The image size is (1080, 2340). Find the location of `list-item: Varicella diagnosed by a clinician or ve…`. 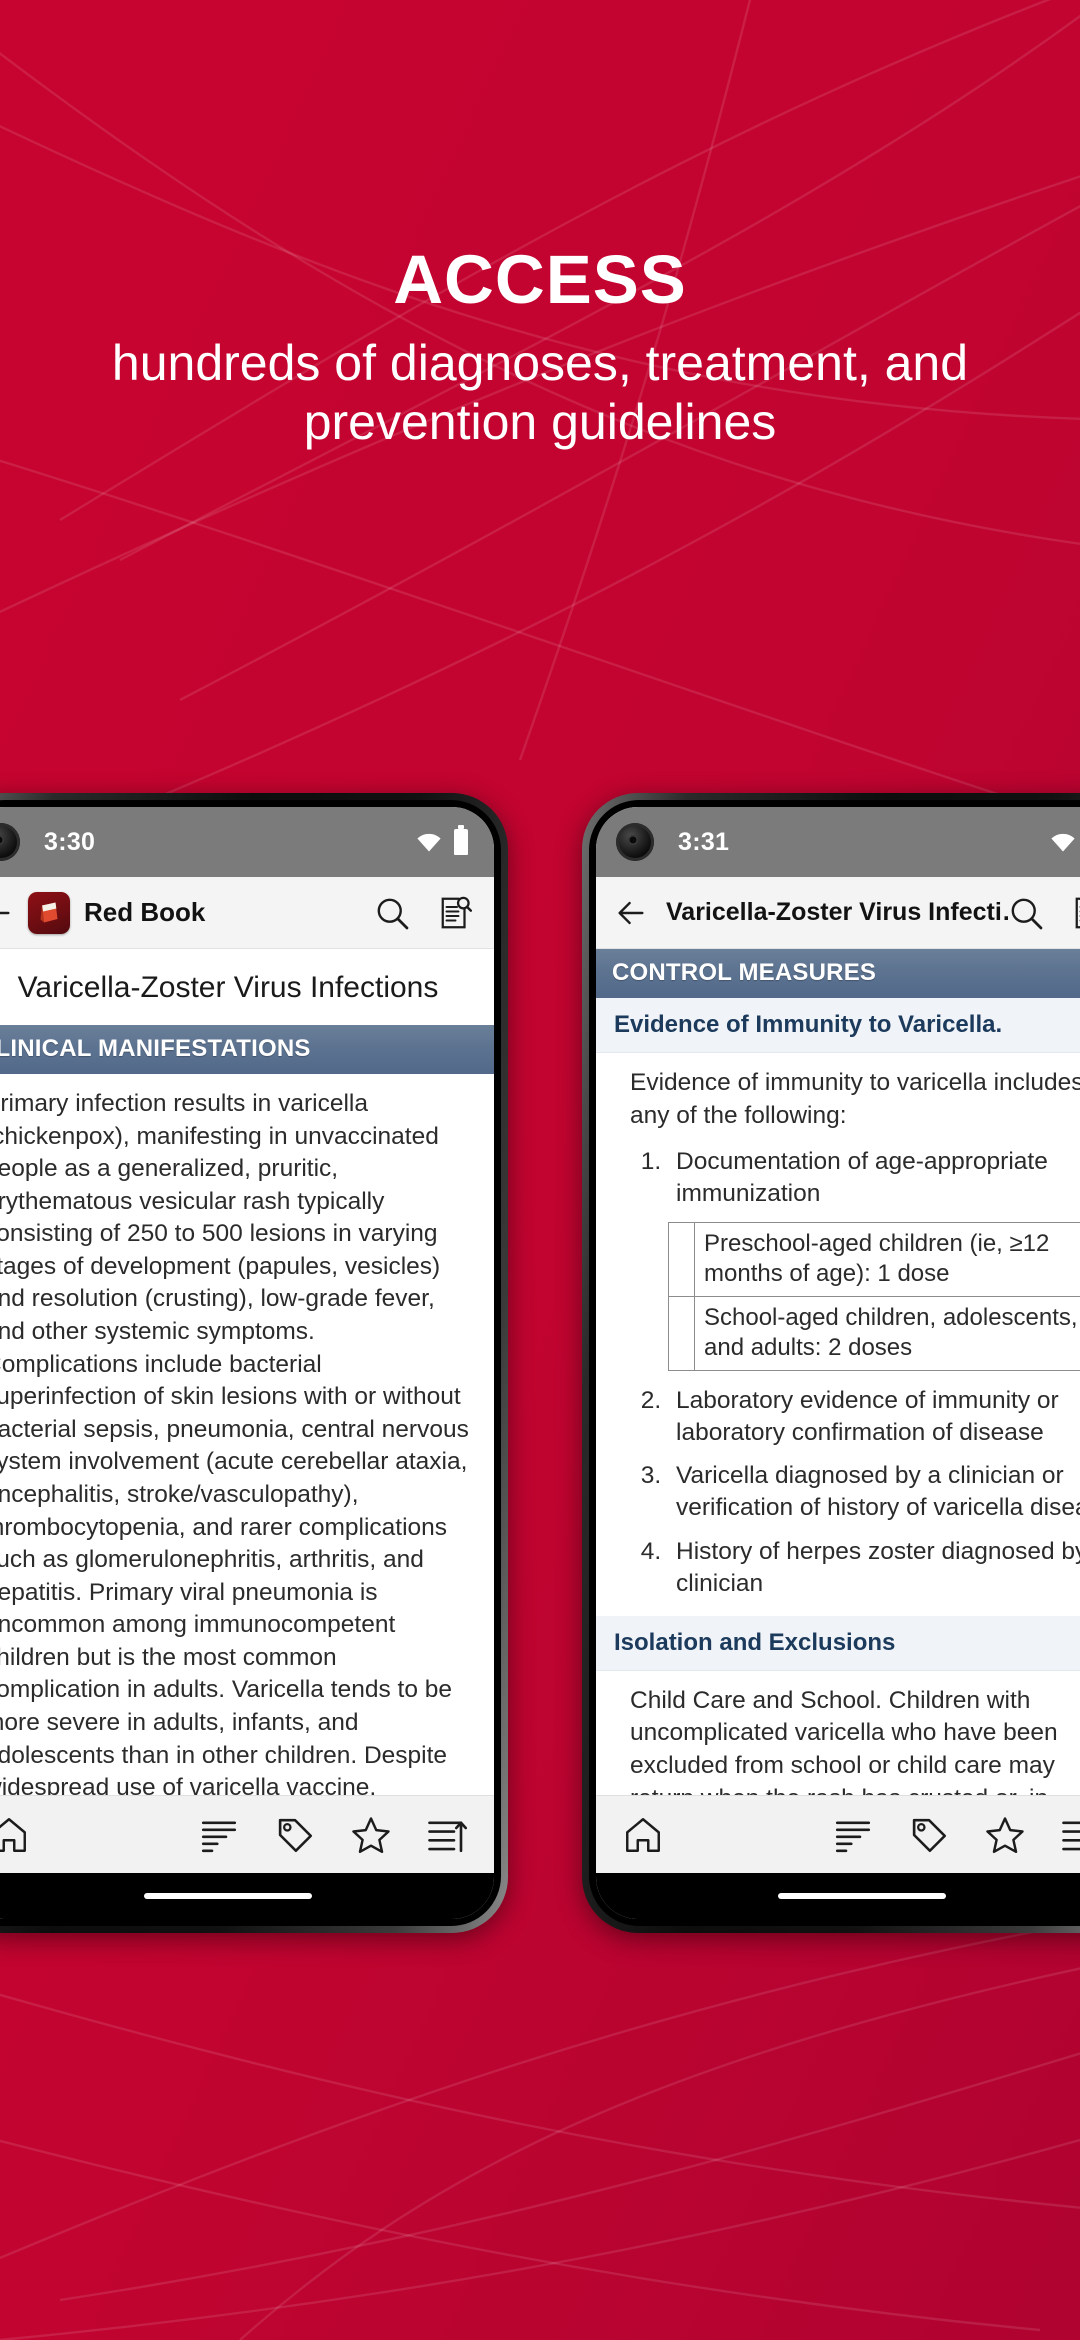

list-item: Varicella diagnosed by a clinician or ve… is located at coordinates (874, 1492).